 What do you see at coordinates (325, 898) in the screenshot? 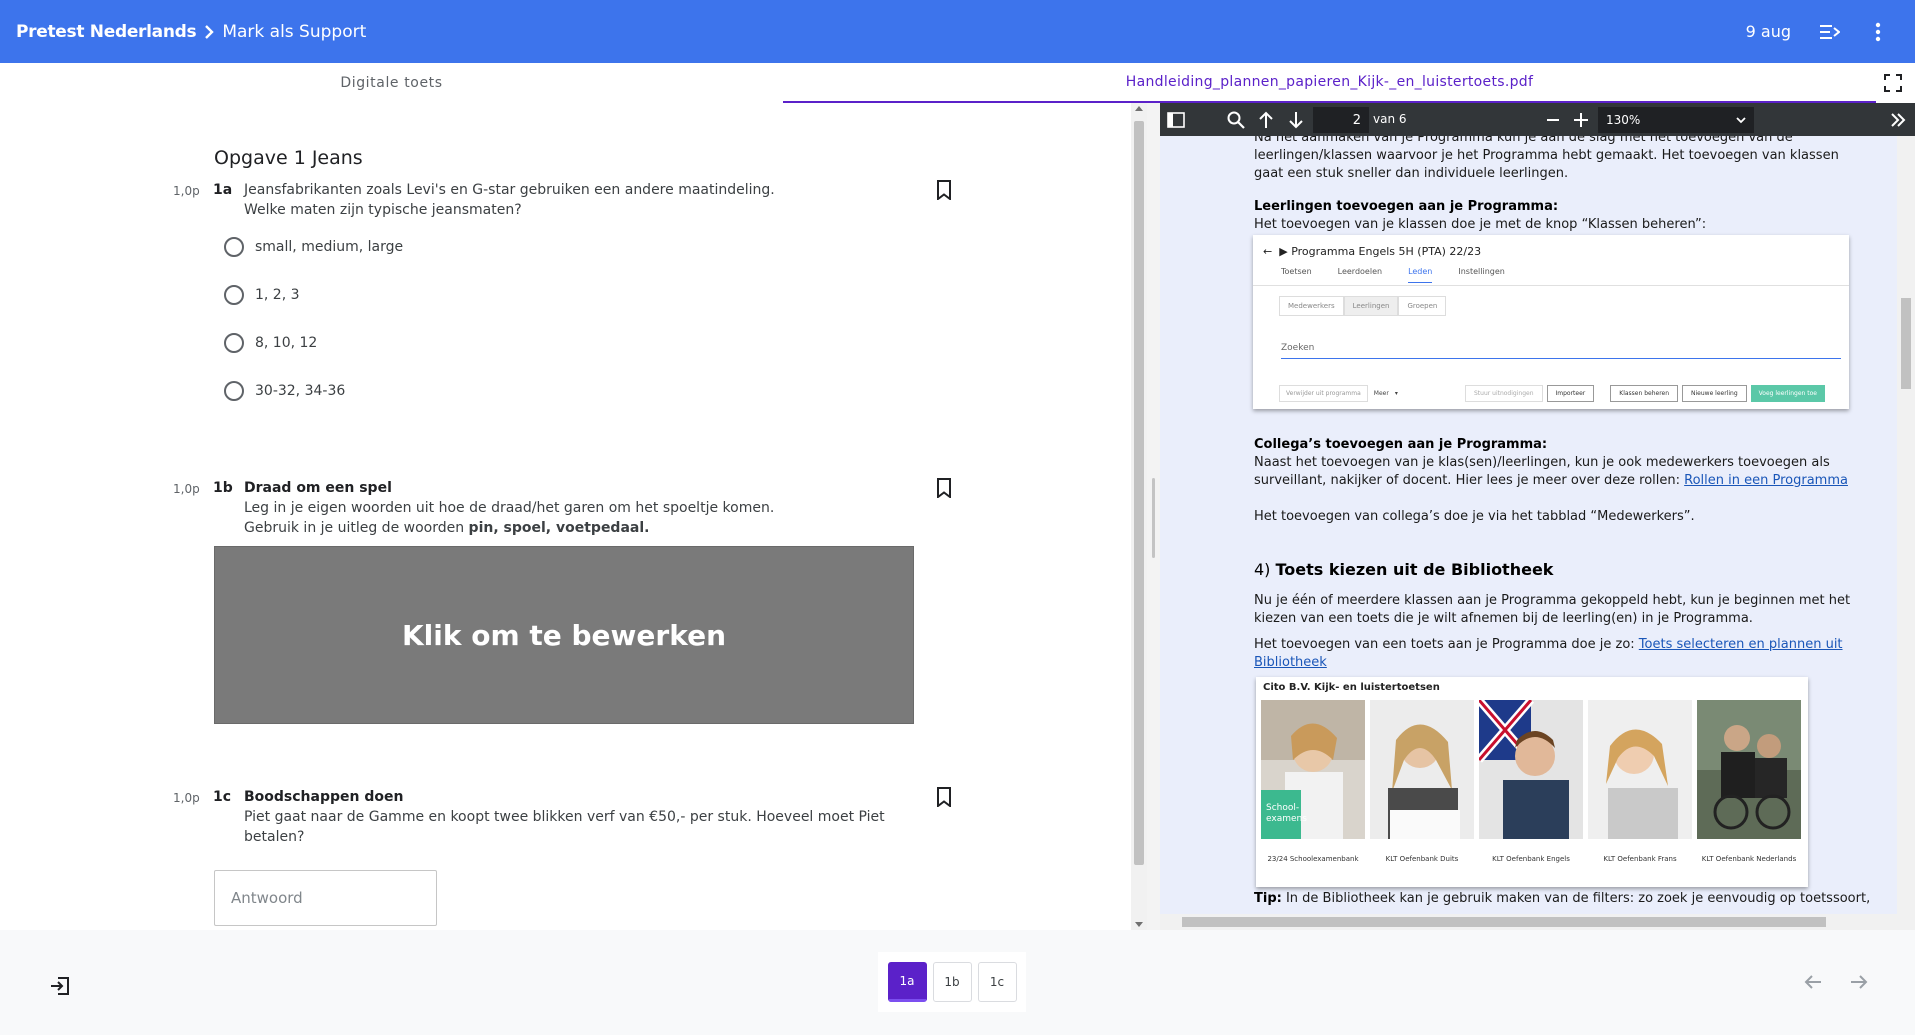
I see `answer-input` at bounding box center [325, 898].